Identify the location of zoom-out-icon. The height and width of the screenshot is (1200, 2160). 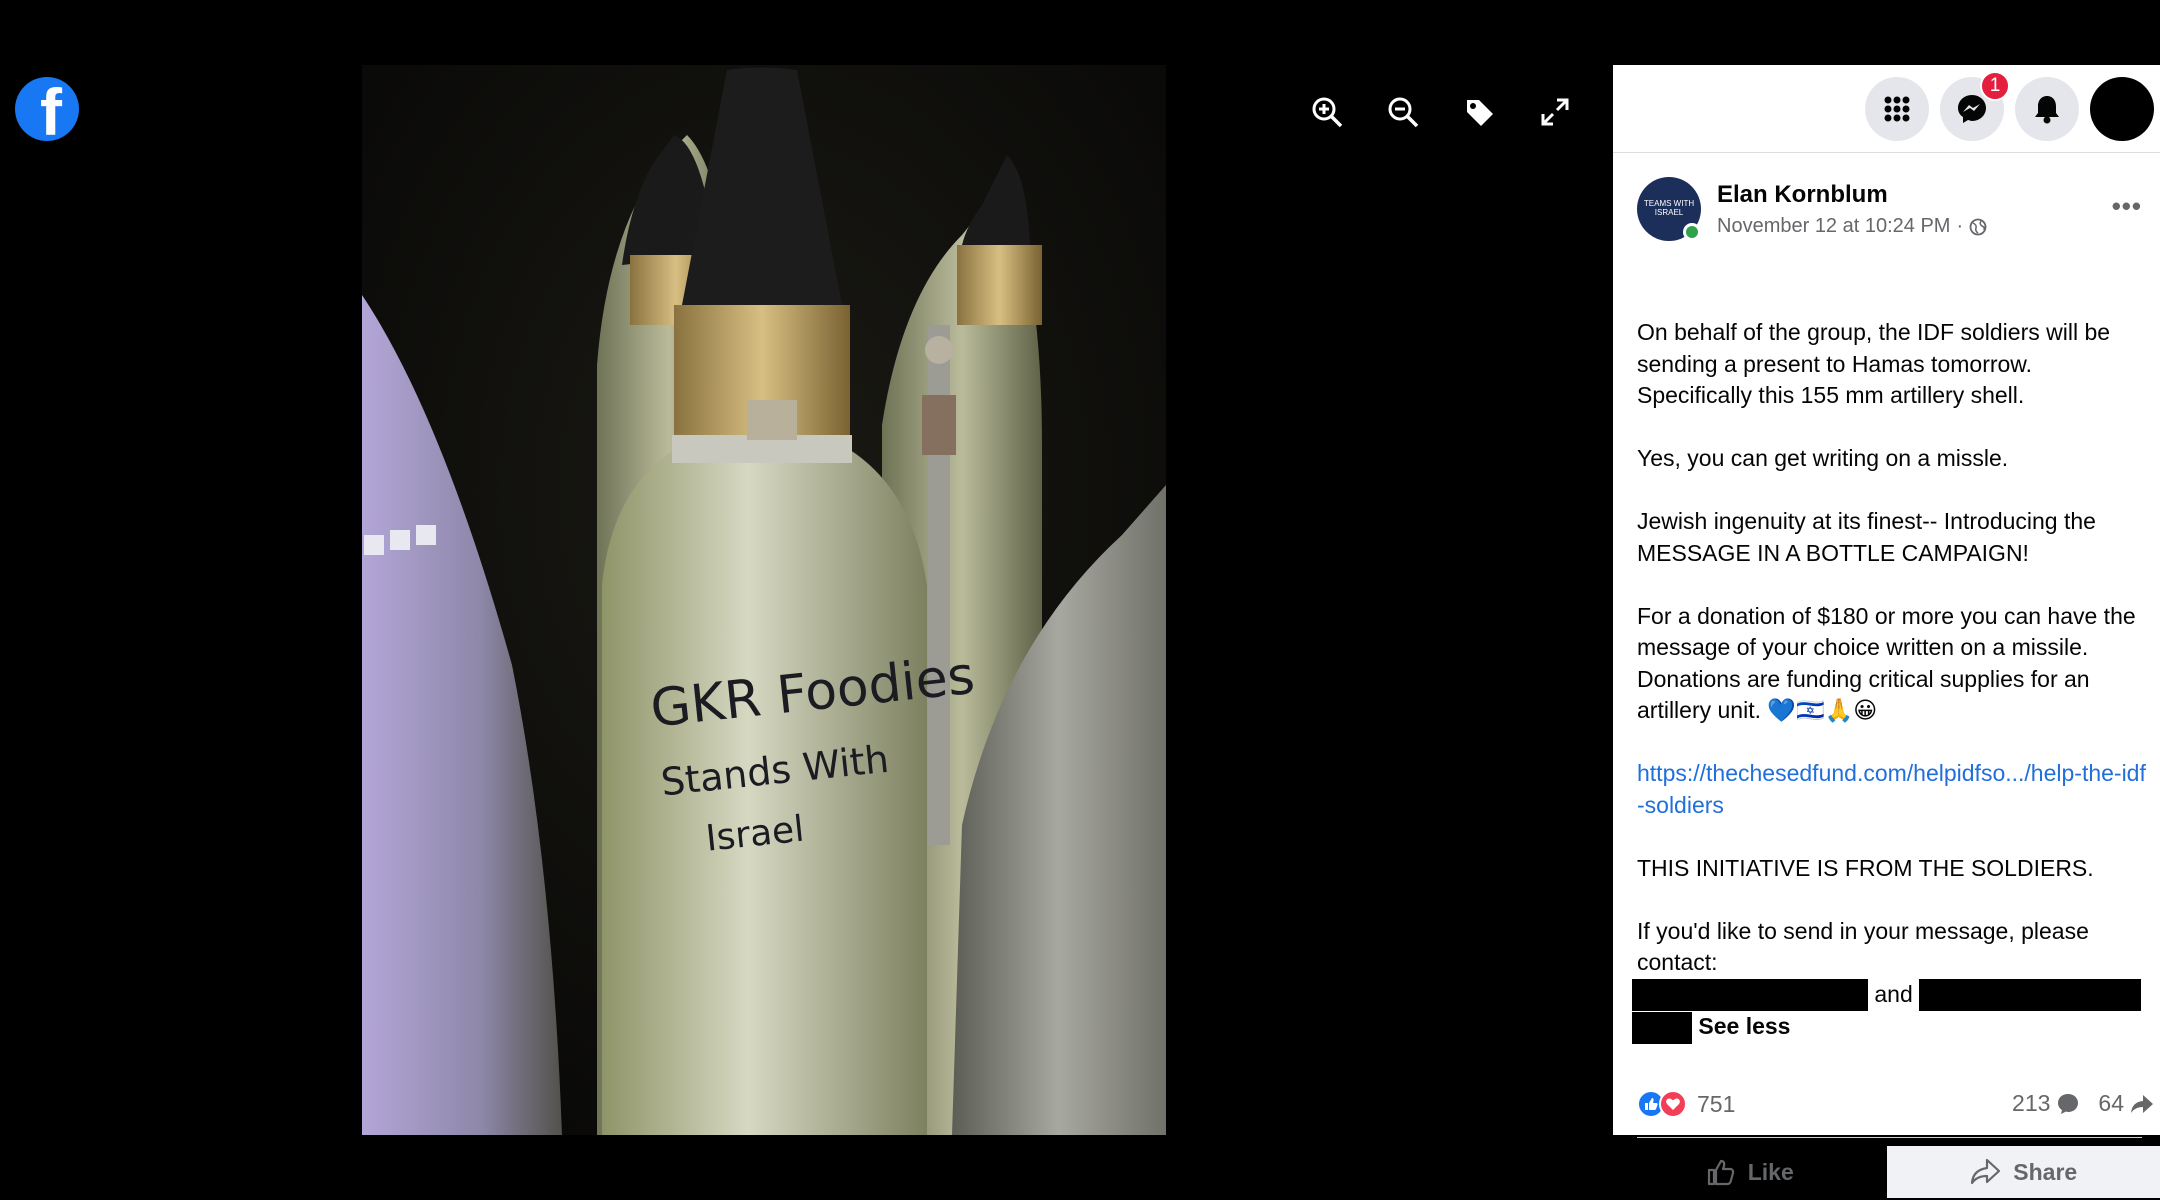
(1403, 112).